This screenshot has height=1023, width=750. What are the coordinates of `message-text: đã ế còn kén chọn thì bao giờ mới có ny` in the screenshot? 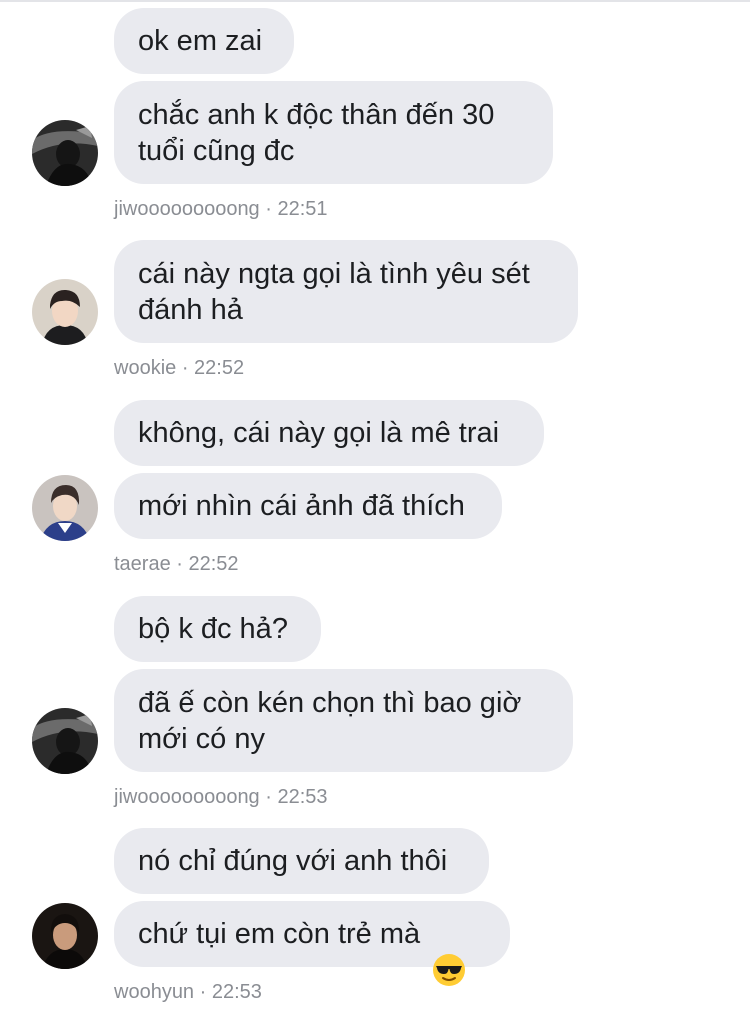 It's located at (330, 720).